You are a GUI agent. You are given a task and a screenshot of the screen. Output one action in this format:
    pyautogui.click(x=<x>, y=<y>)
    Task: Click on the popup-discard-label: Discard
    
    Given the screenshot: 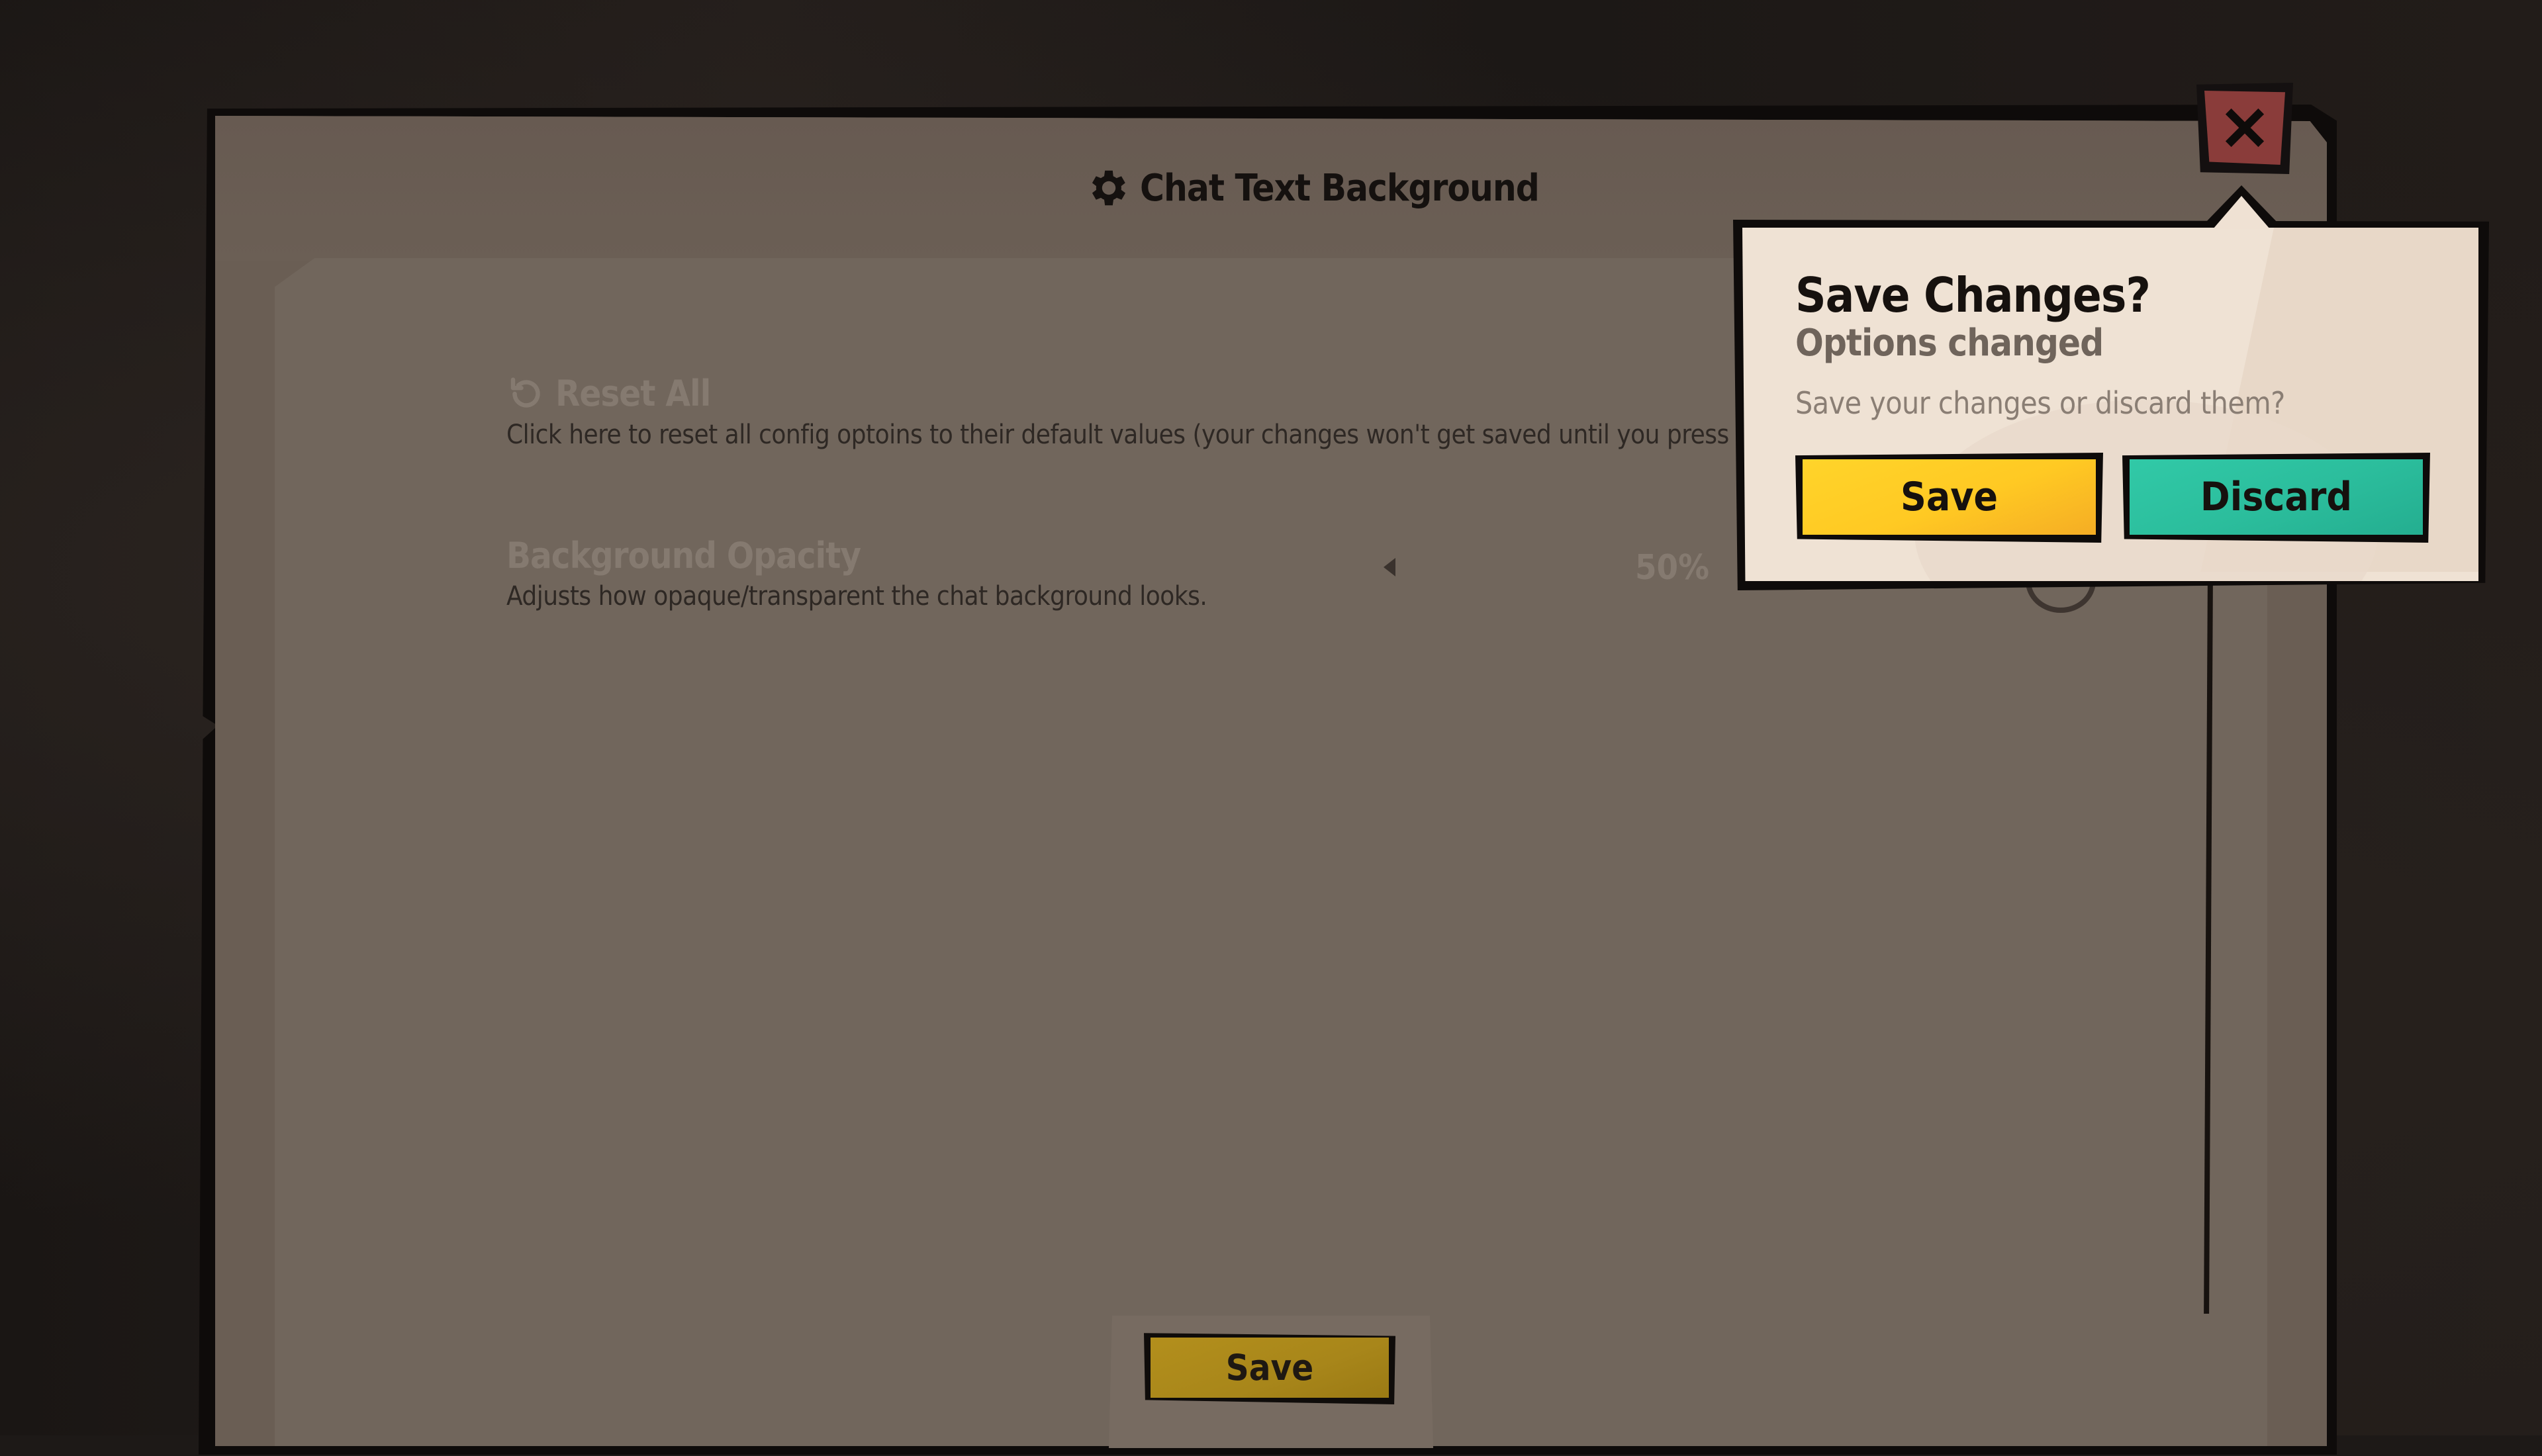 What is the action you would take?
    pyautogui.click(x=2276, y=497)
    